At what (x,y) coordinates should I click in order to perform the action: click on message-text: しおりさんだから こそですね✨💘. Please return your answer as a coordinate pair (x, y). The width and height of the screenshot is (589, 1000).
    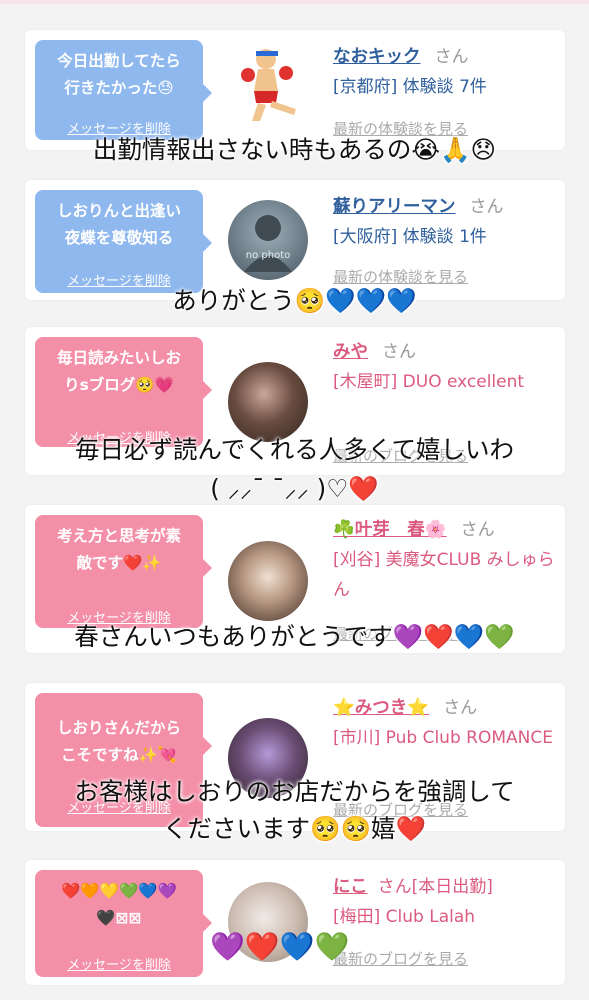
    Looking at the image, I should click on (118, 741).